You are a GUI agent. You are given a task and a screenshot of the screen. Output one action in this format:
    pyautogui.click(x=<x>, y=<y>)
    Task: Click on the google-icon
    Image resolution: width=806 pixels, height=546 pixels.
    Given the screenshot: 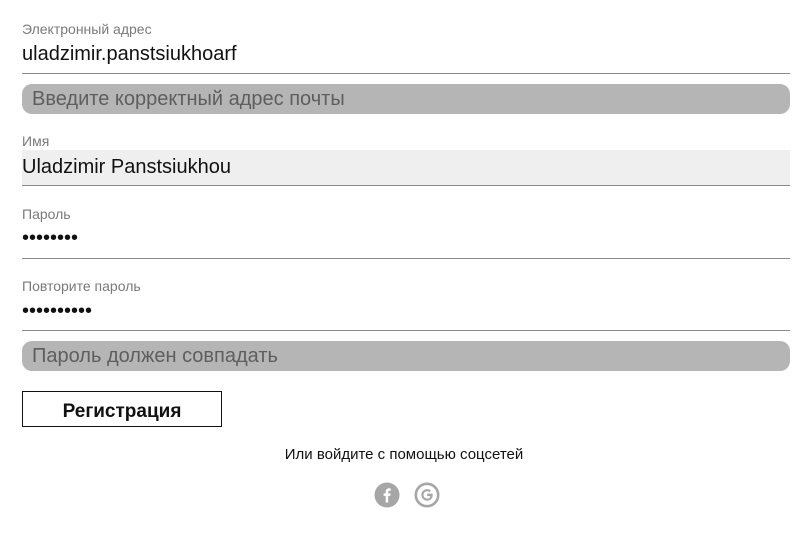 What is the action you would take?
    pyautogui.click(x=427, y=495)
    